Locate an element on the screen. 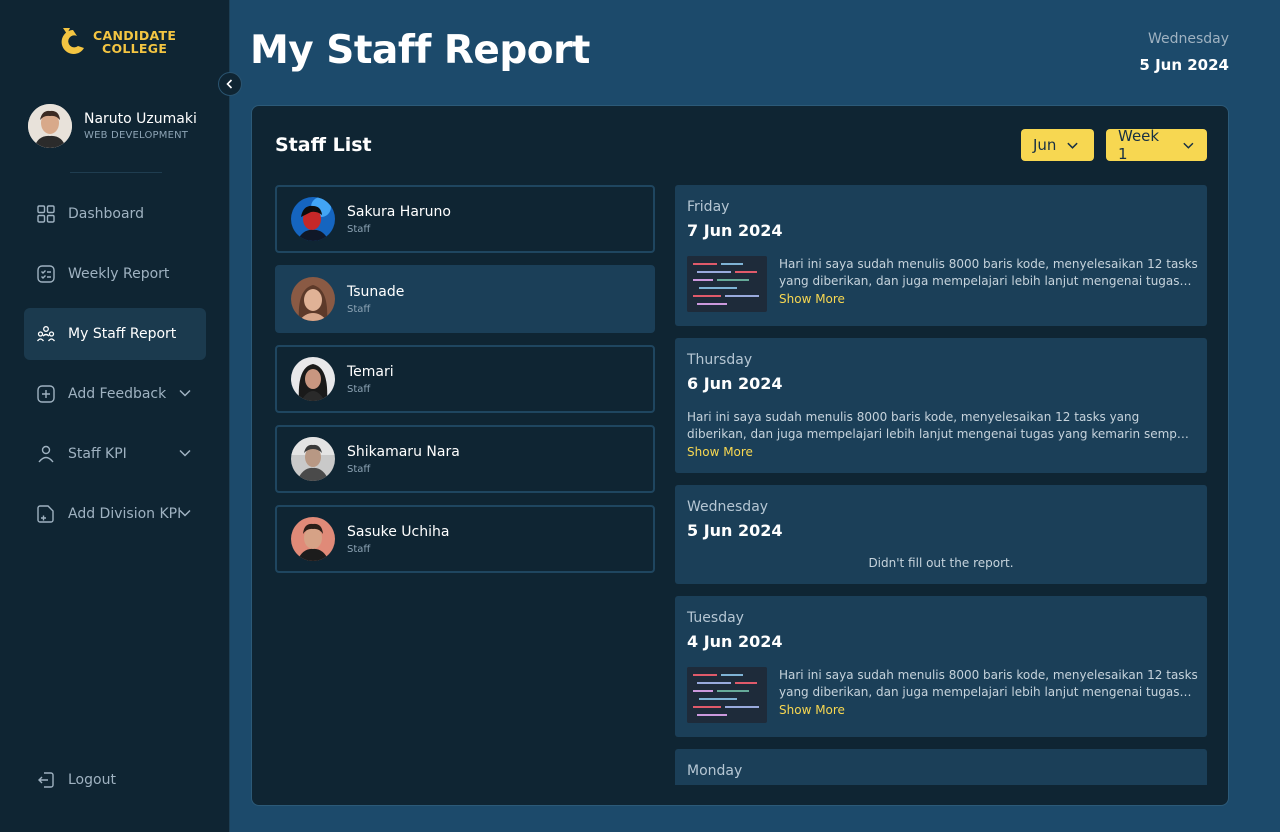  report-date: 6 Jun 2024 is located at coordinates (735, 383).